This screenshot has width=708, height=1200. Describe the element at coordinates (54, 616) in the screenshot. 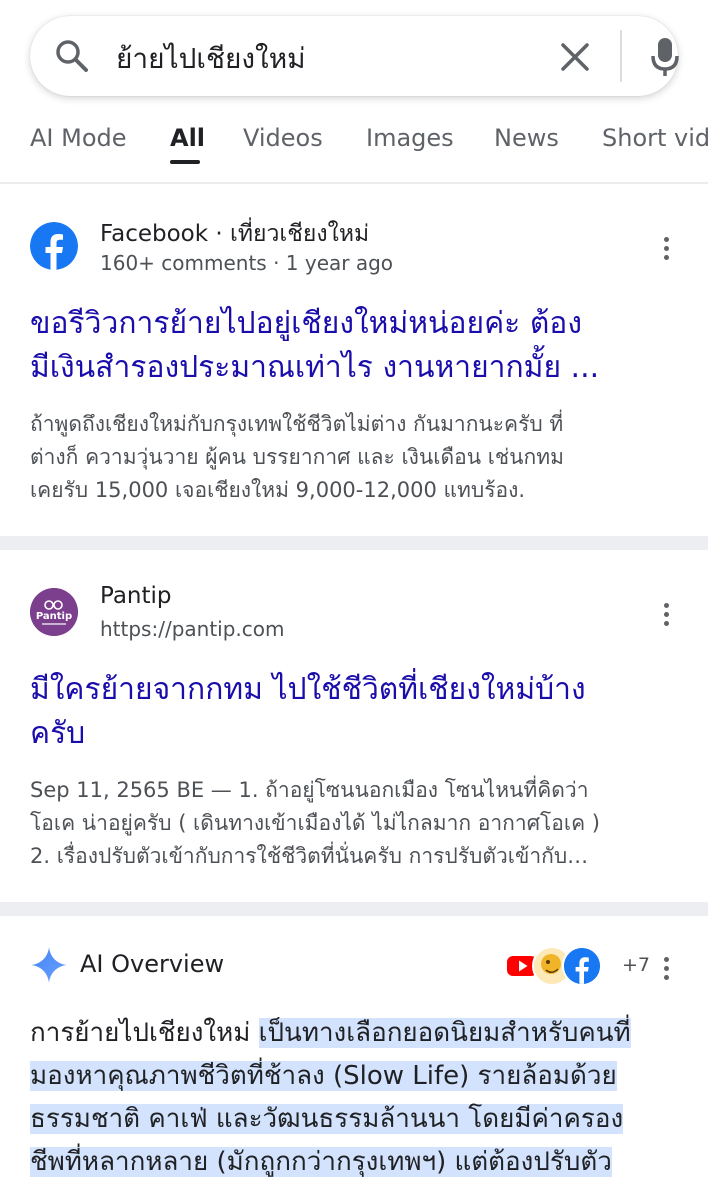

I see `svg-text: Pantip` at that location.